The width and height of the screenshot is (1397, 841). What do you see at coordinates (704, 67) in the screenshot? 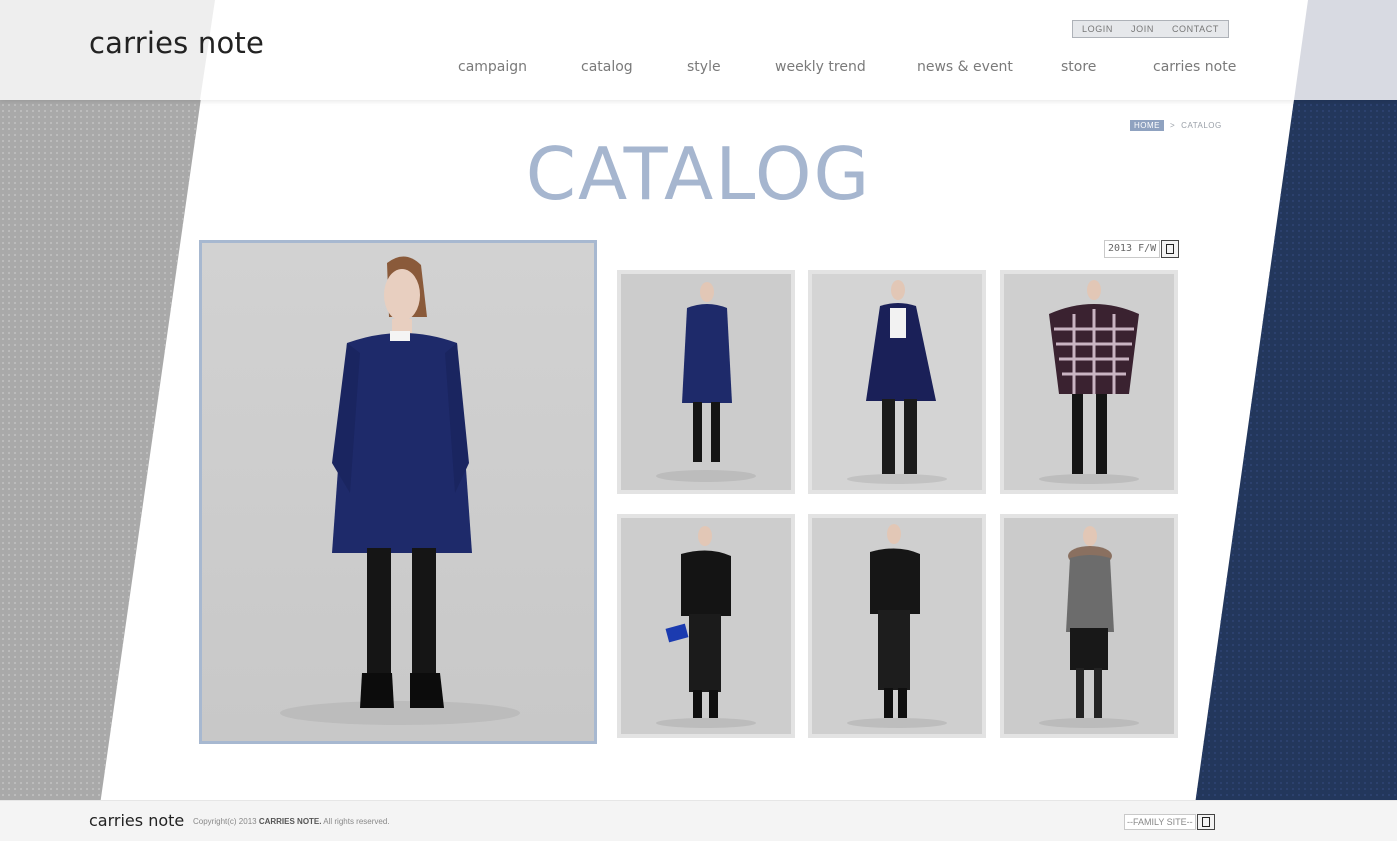
I see `nav-style: style` at bounding box center [704, 67].